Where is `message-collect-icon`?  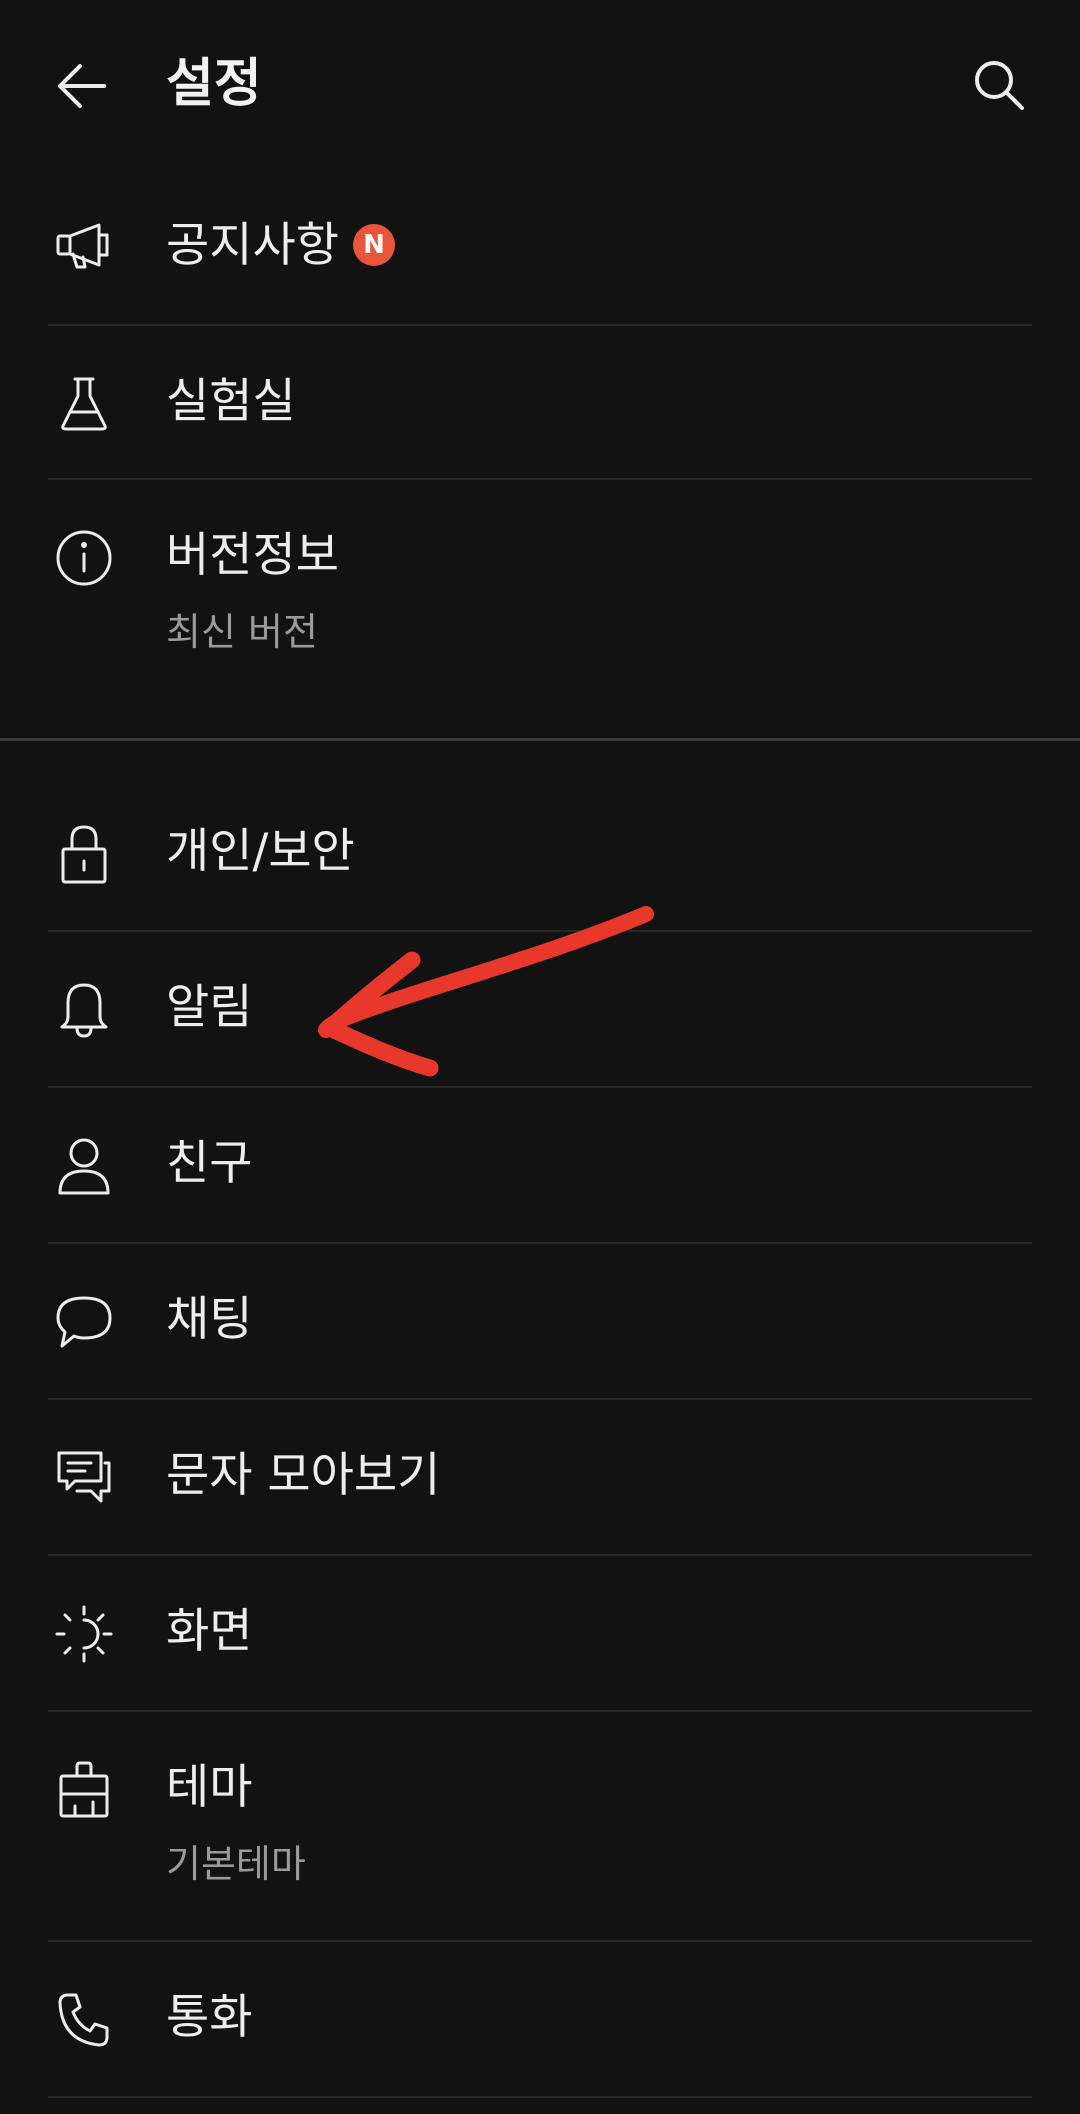
message-collect-icon is located at coordinates (84, 1478).